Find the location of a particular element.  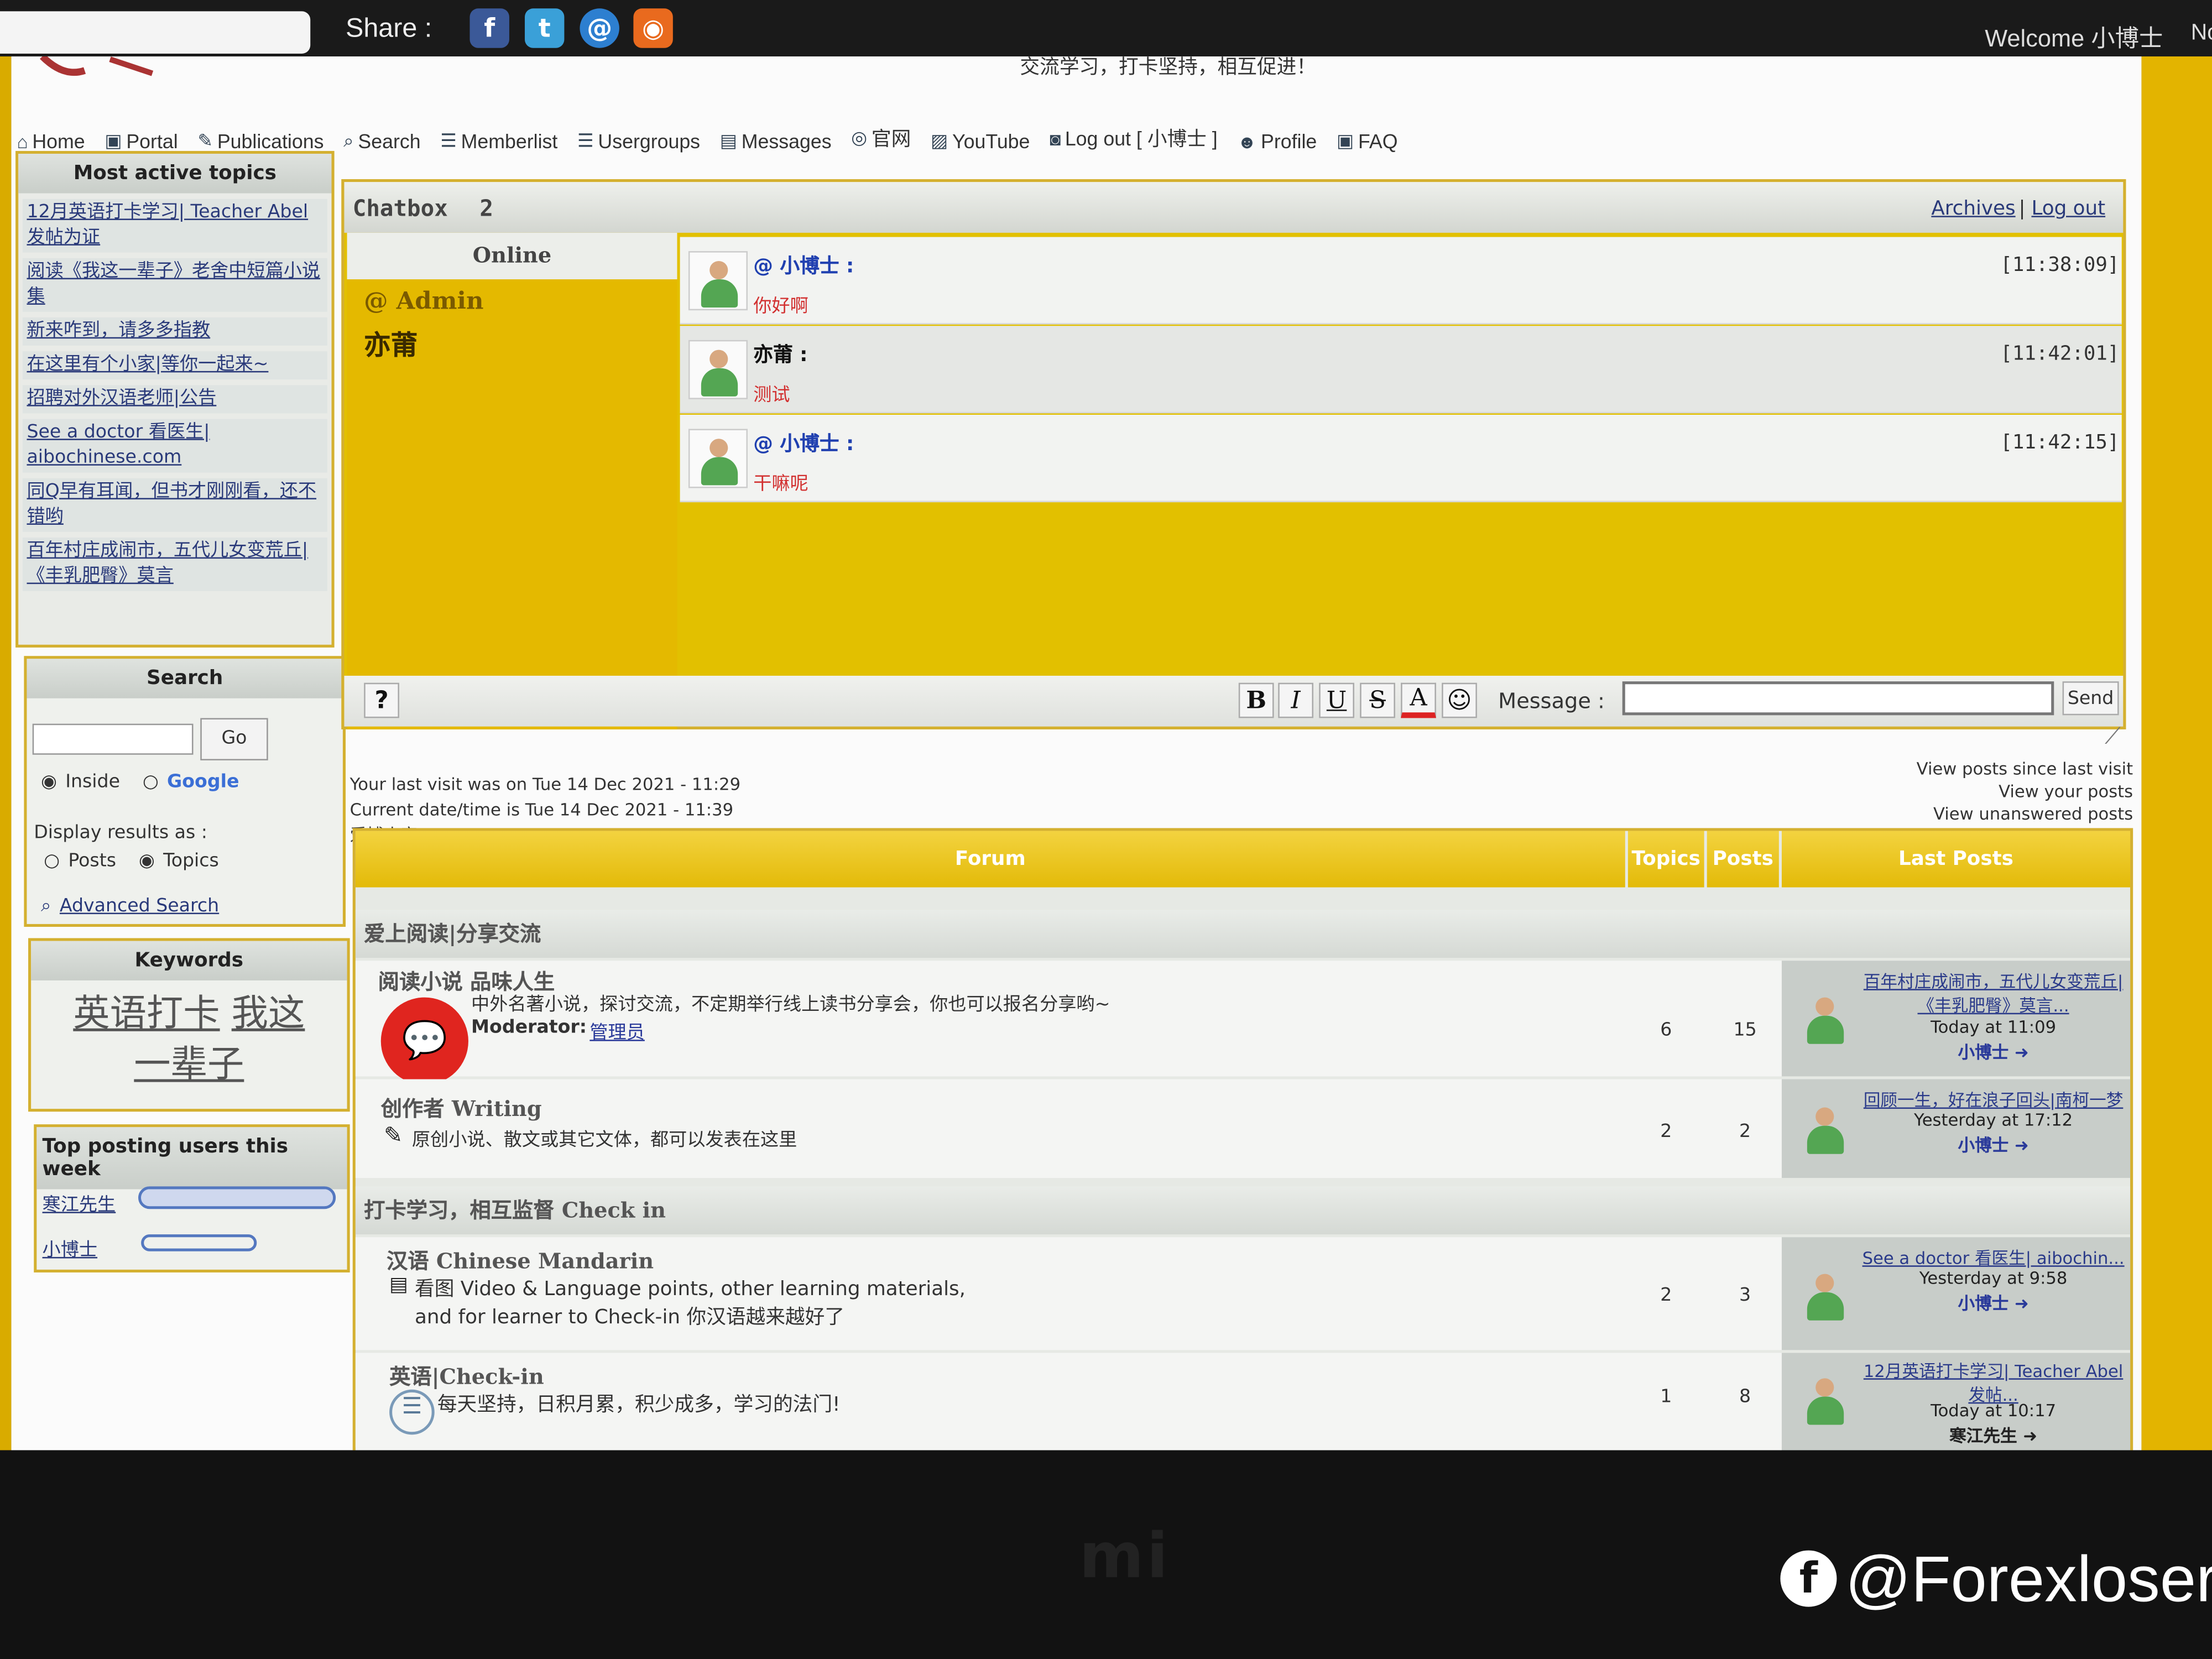

forum-name: 创作者 Writing is located at coordinates (462, 1108).